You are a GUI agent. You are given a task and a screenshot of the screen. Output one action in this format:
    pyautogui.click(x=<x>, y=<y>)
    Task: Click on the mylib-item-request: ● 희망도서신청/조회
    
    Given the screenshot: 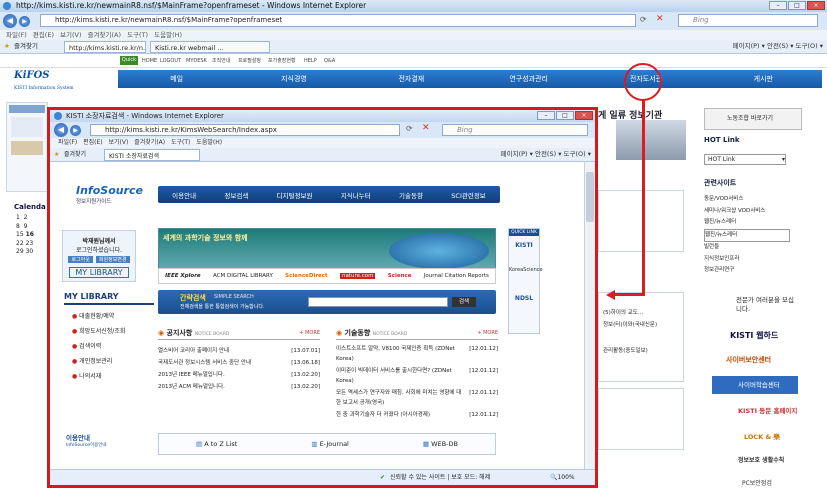 What is the action you would take?
    pyautogui.click(x=113, y=331)
    